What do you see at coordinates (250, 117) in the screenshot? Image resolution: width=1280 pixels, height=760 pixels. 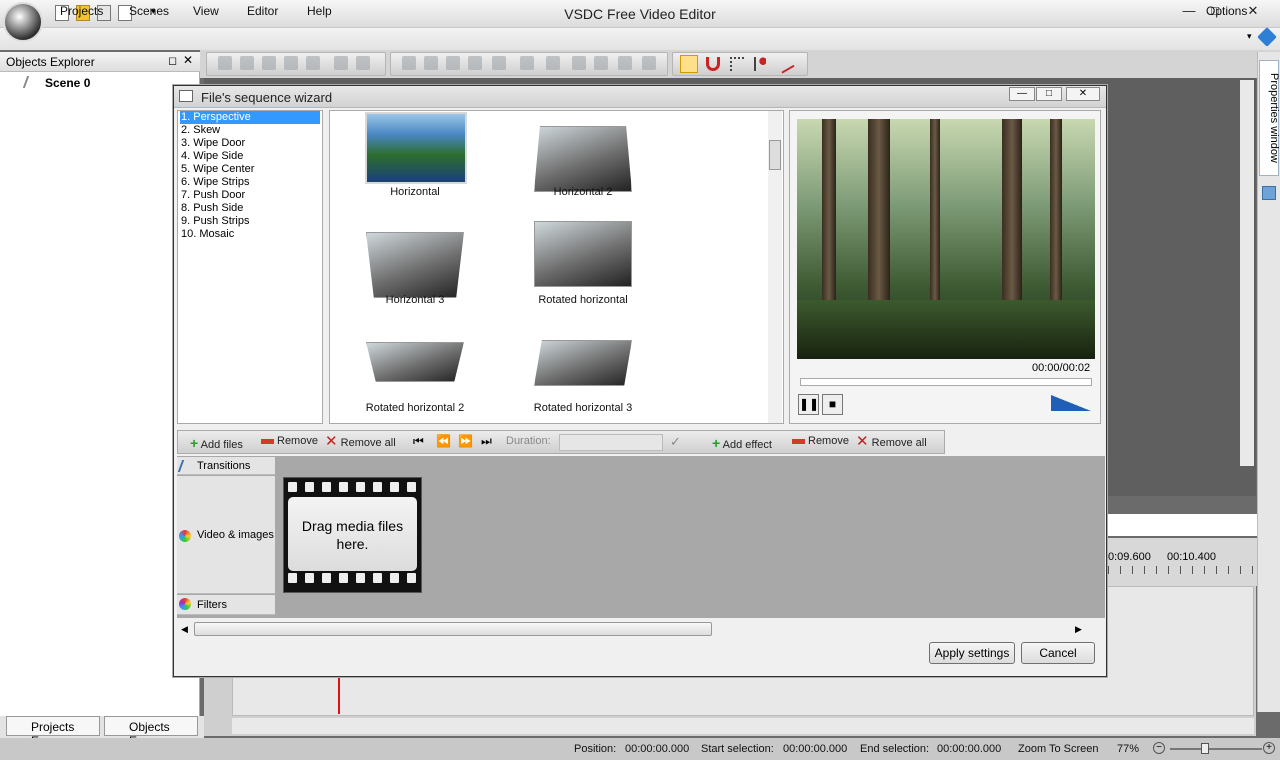 I see `effect-list-item: 1. Perspective` at bounding box center [250, 117].